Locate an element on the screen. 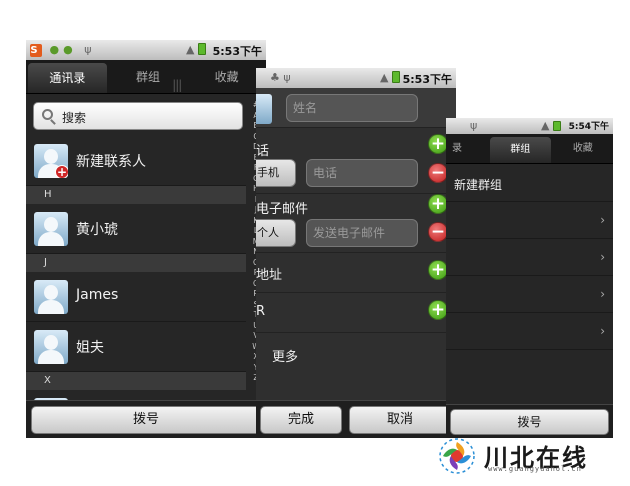 This screenshot has height=486, width=630. other-section-label: R is located at coordinates (261, 311).